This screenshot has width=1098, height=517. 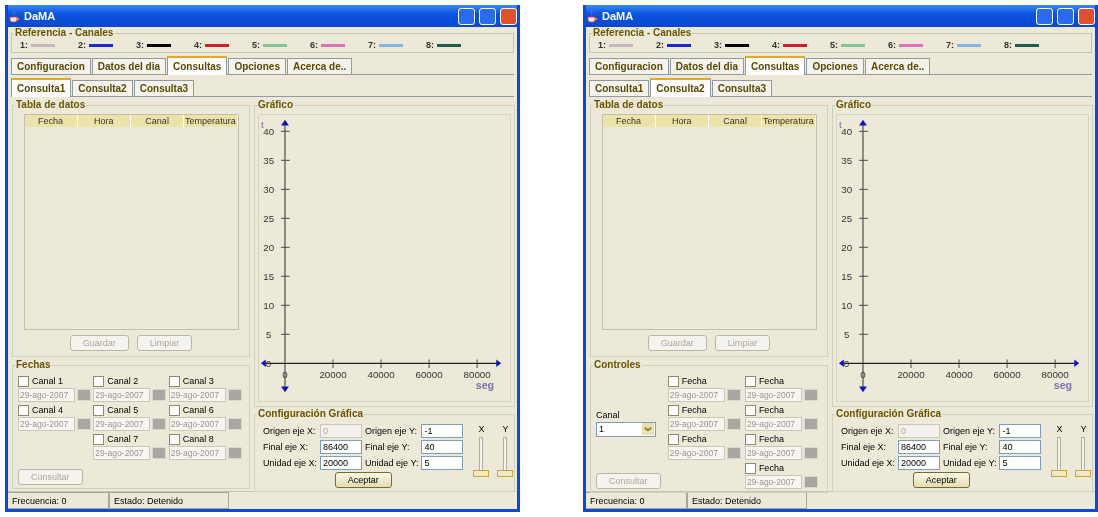 What do you see at coordinates (959, 375) in the screenshot?
I see `tick-label: 40000` at bounding box center [959, 375].